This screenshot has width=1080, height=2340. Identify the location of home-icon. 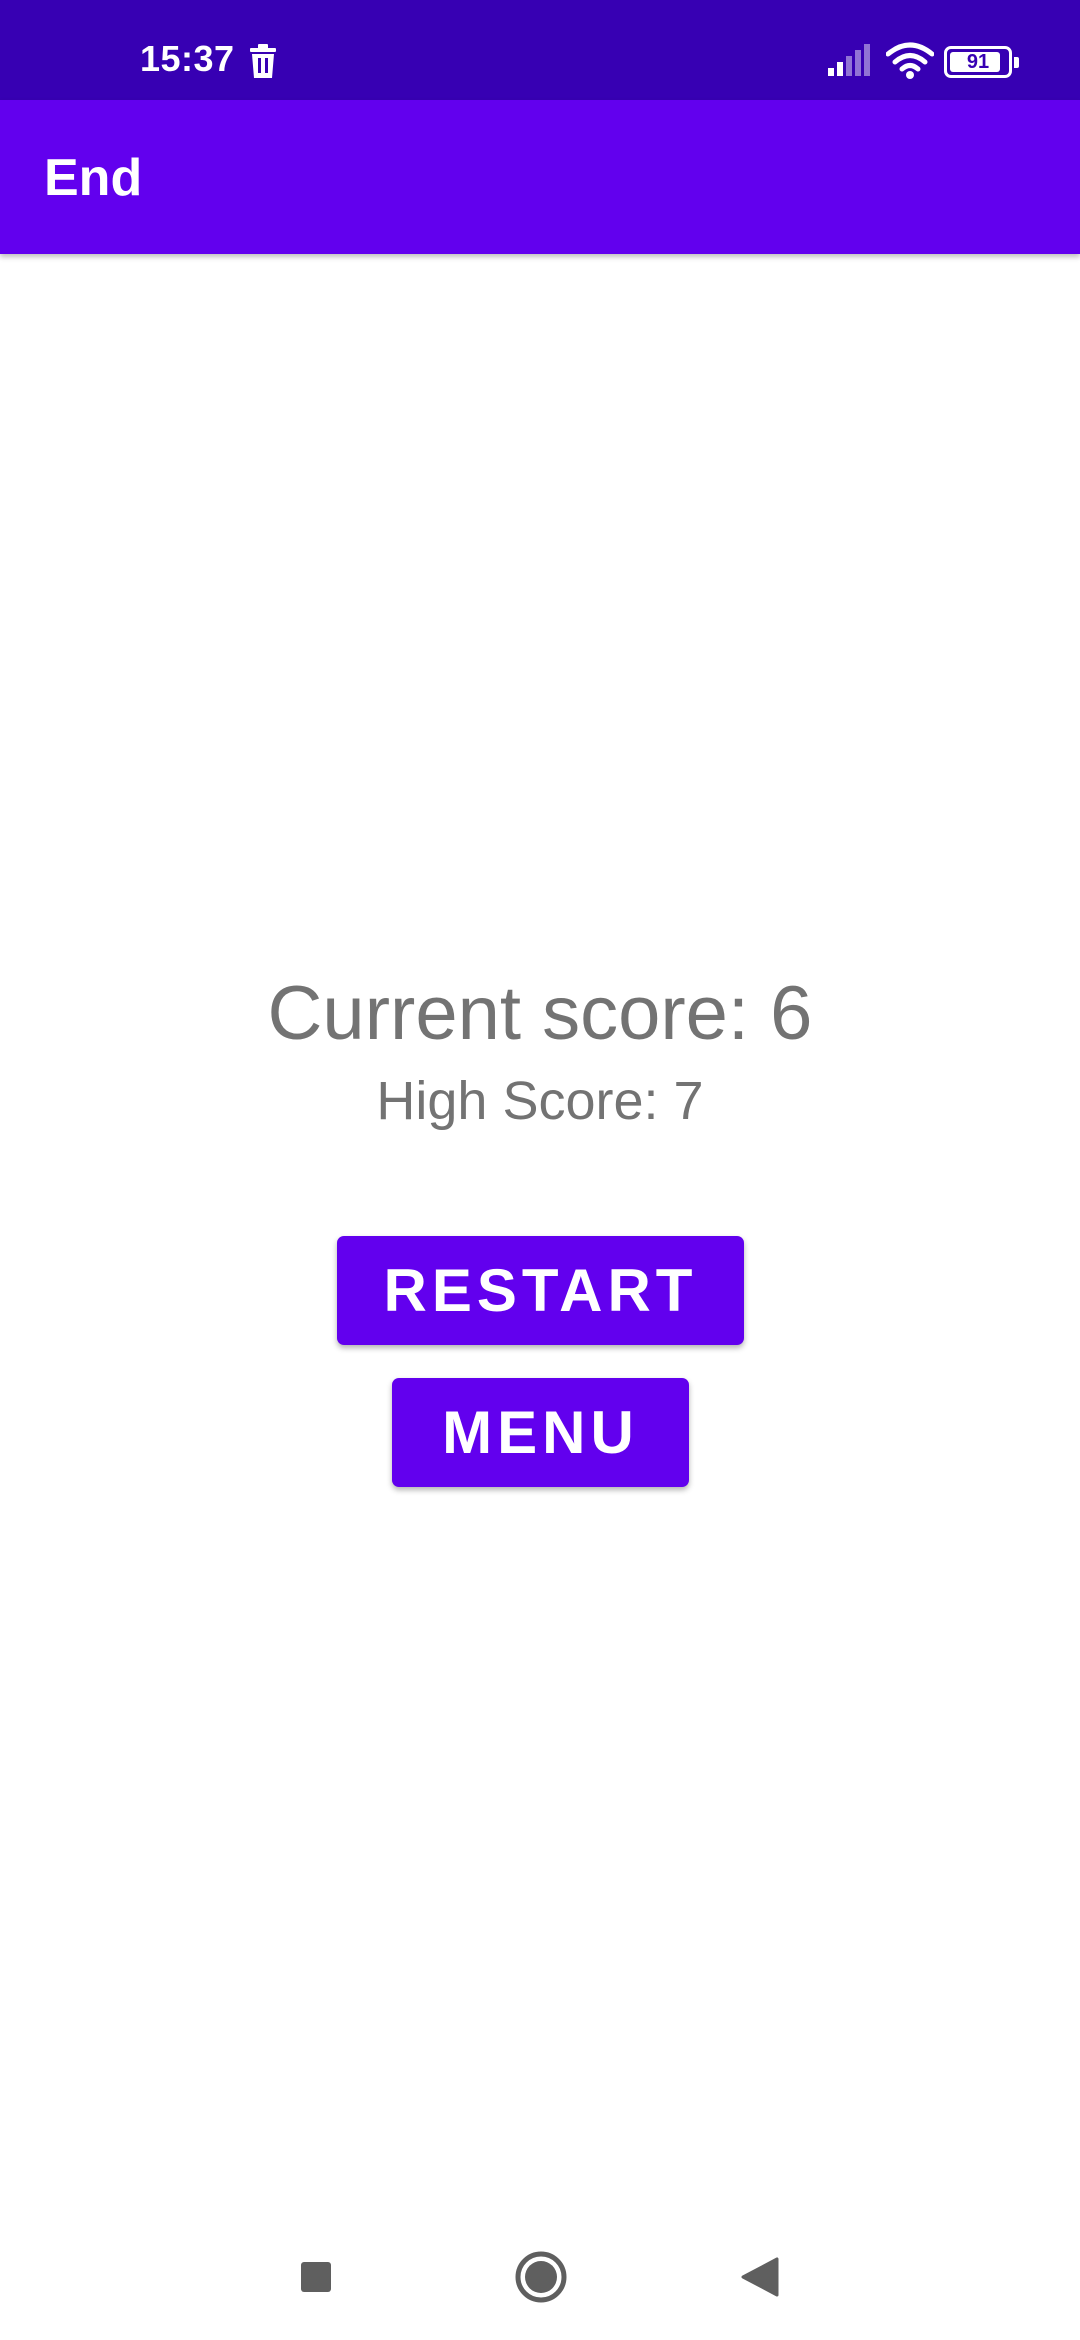
(541, 2277).